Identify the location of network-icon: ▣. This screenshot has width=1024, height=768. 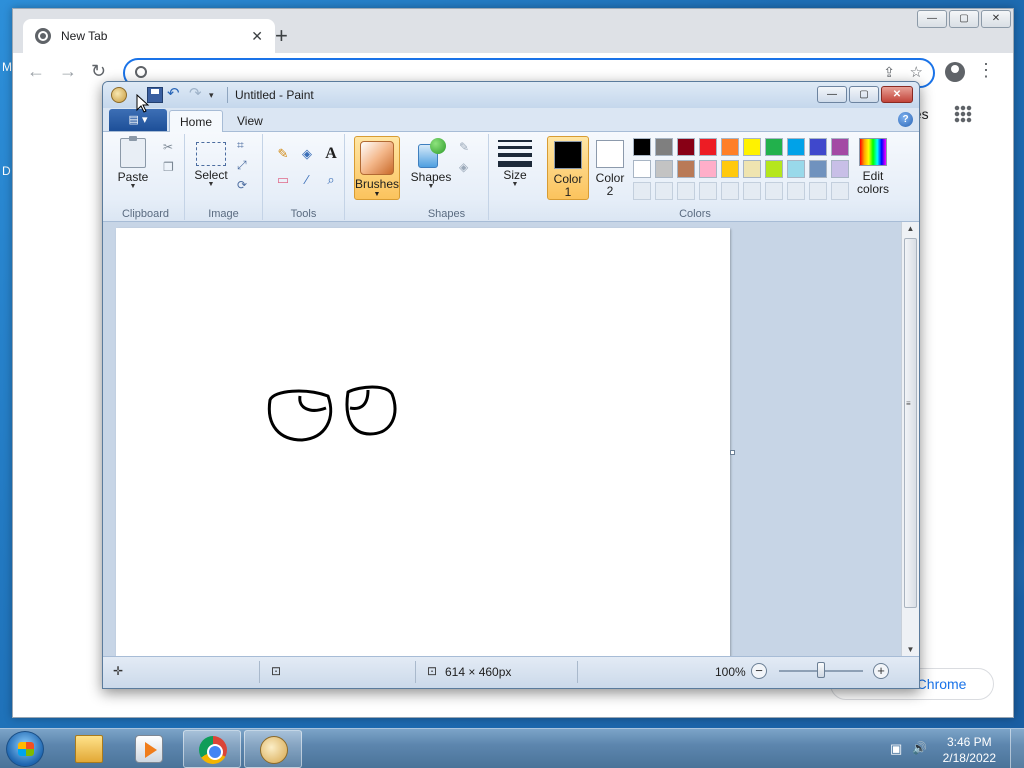
(896, 749).